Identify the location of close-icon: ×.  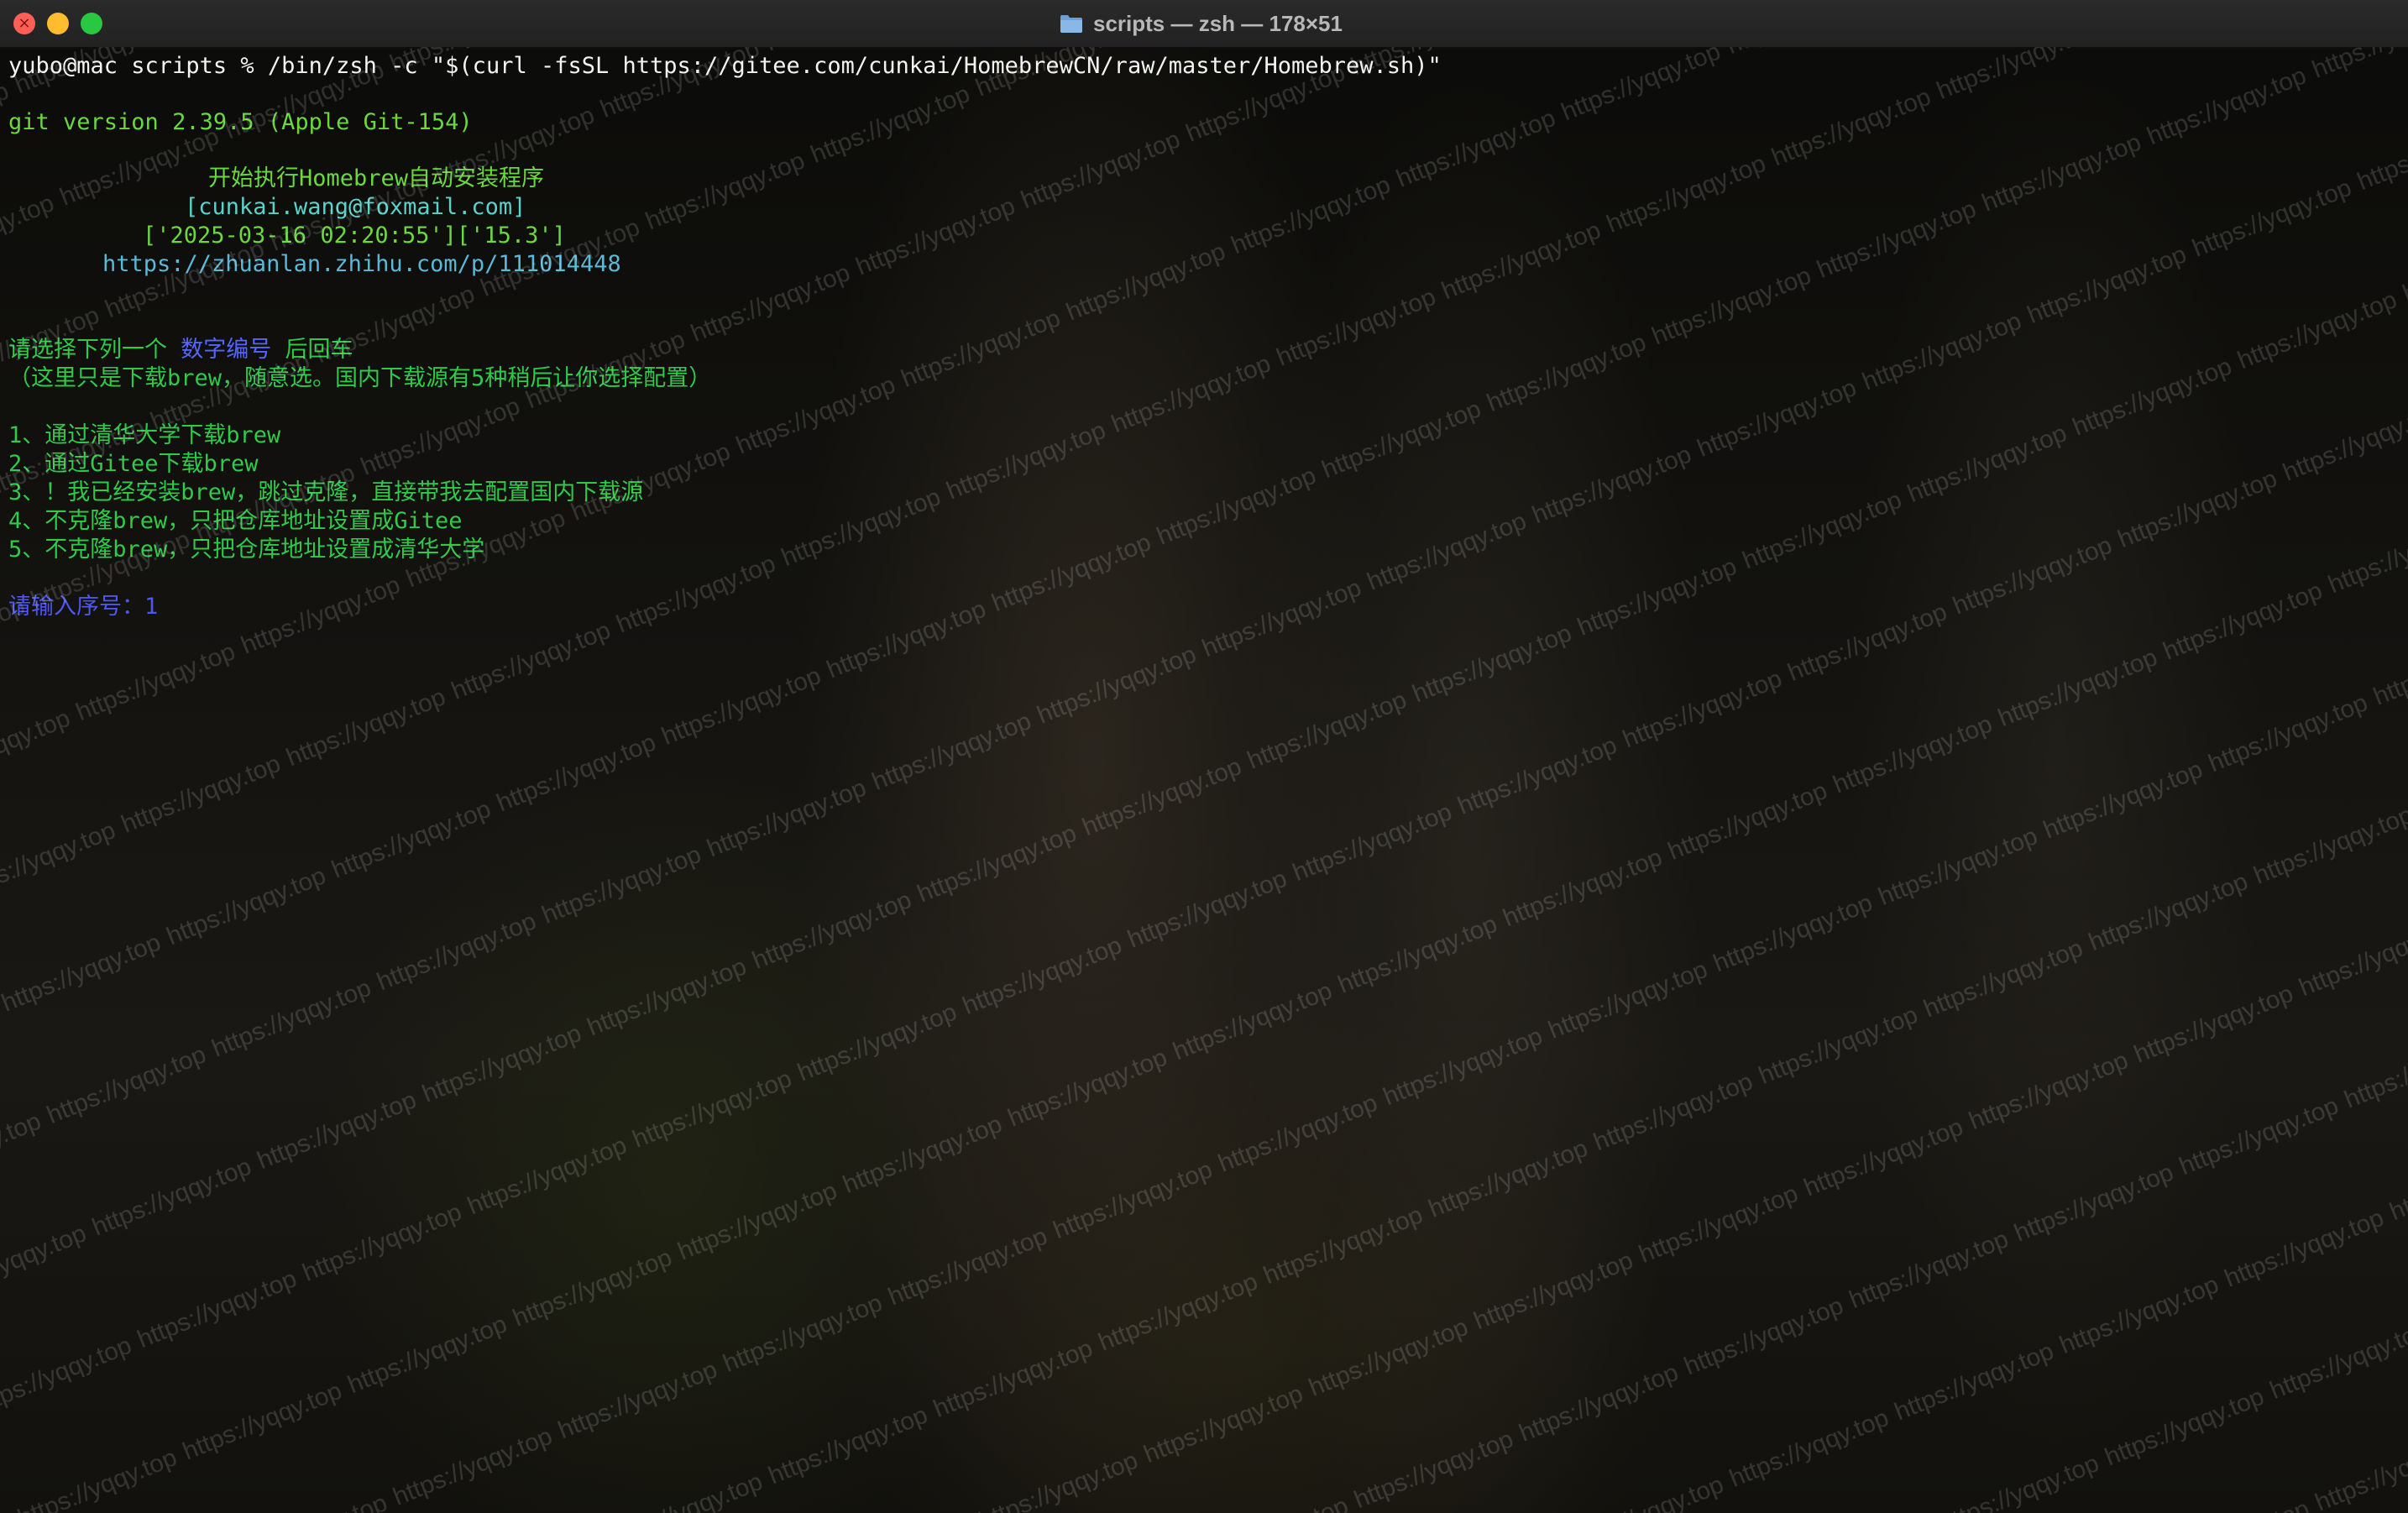
(24, 23).